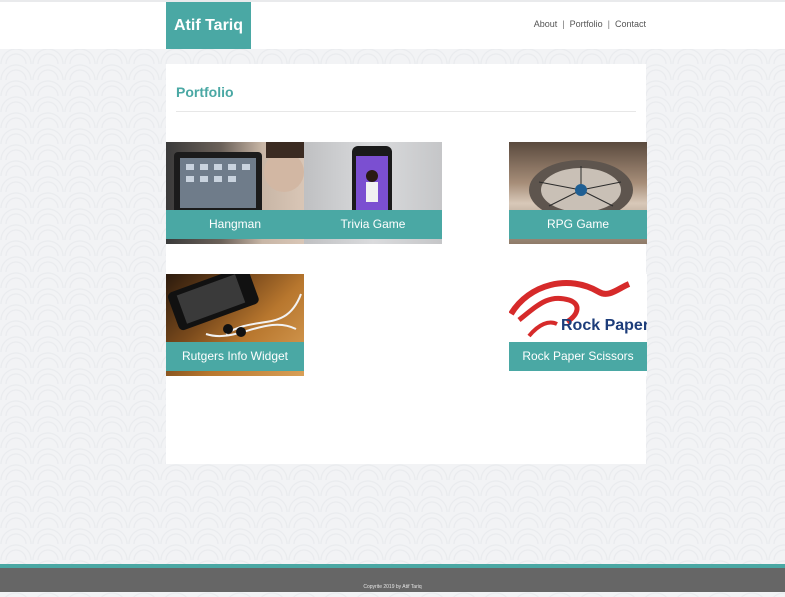 This screenshot has height=597, width=785. I want to click on portfolio-tile-rock-paper-scissors: Rock Paper Rock Paper Scissors, so click(578, 325).